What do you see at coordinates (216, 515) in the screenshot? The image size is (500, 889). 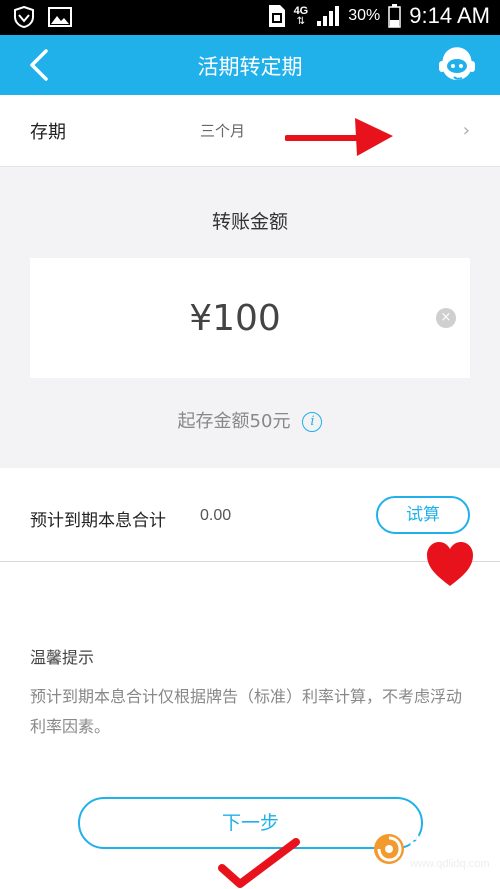 I see `estimate-value: 0.00` at bounding box center [216, 515].